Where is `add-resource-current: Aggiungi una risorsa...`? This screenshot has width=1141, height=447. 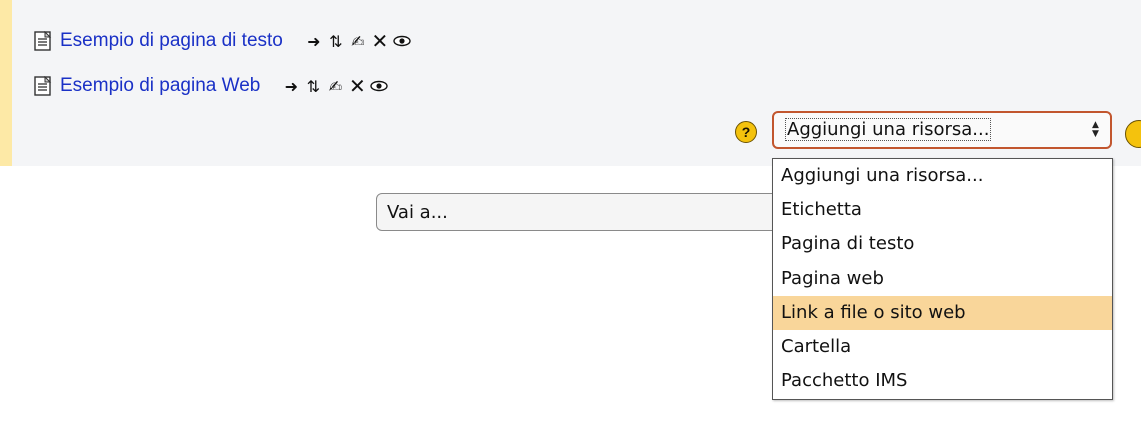
add-resource-current: Aggiungi una risorsa... is located at coordinates (888, 129).